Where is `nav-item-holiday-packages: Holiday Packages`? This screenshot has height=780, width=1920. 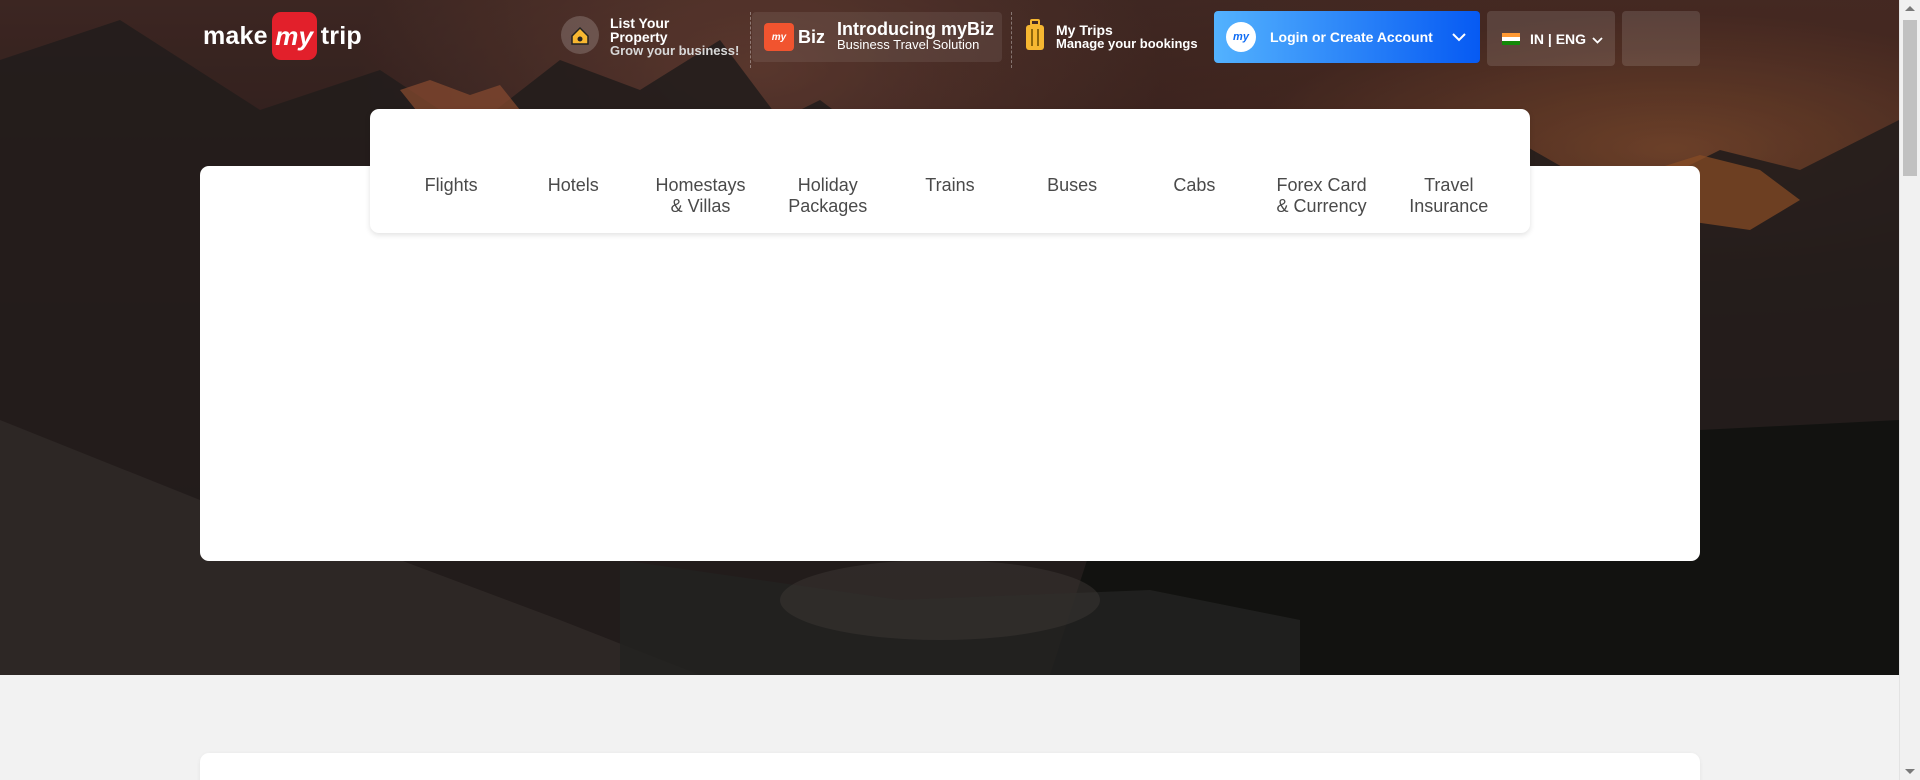
nav-item-holiday-packages: Holiday Packages is located at coordinates (828, 196).